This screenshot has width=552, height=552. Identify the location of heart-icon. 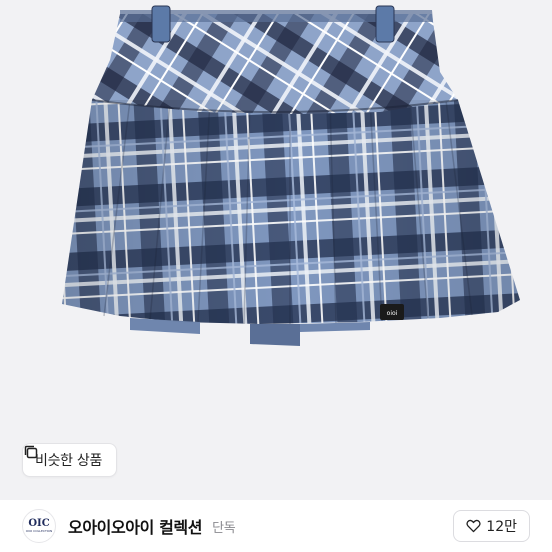
(473, 526).